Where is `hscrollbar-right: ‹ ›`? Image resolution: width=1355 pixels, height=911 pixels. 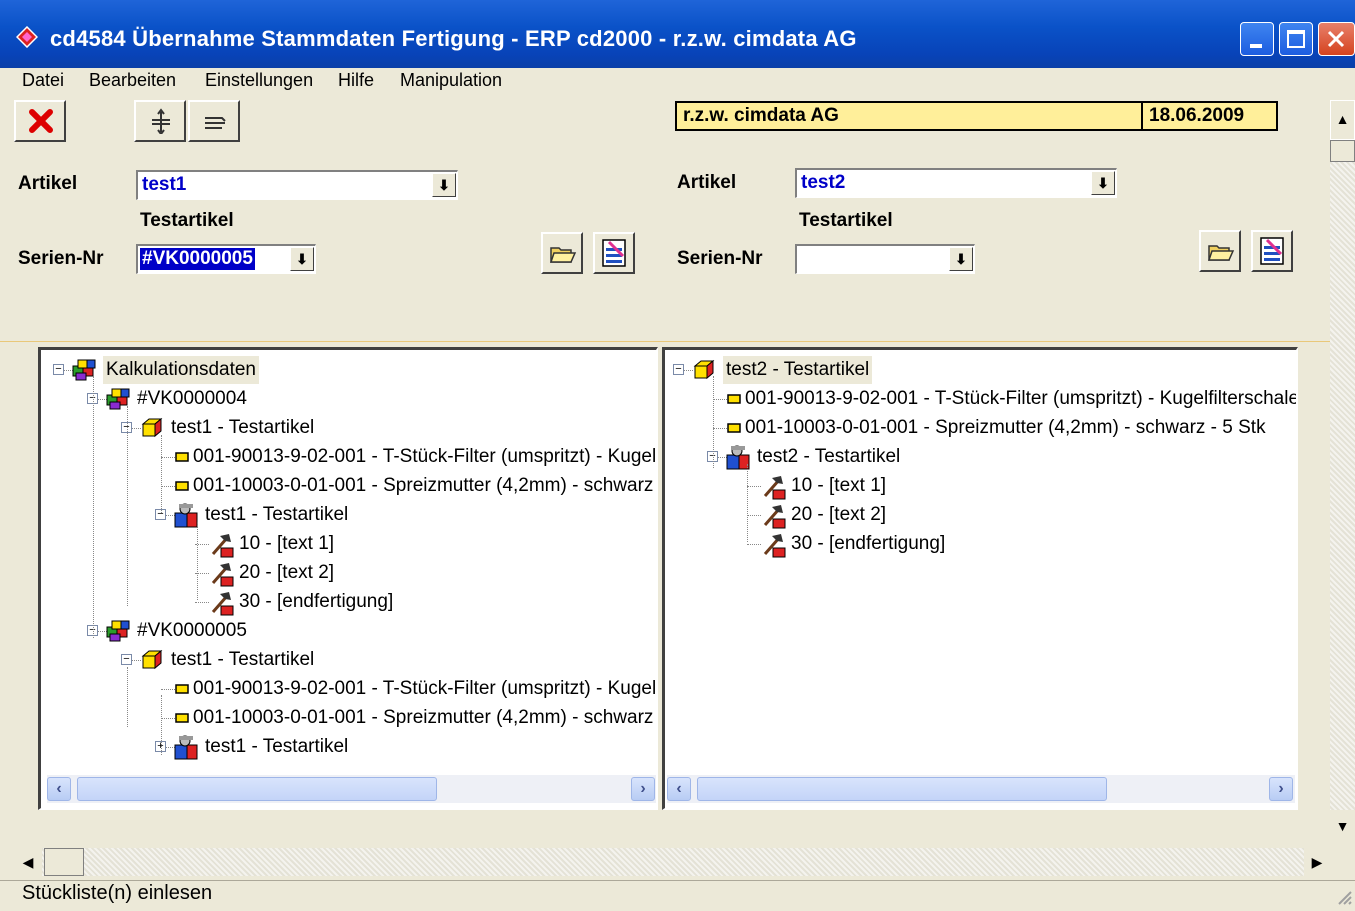 hscrollbar-right: ‹ › is located at coordinates (981, 789).